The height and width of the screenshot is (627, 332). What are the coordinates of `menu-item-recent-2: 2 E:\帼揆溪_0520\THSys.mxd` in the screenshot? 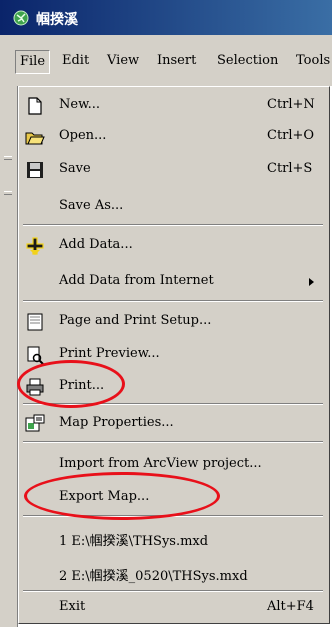 It's located at (174, 573).